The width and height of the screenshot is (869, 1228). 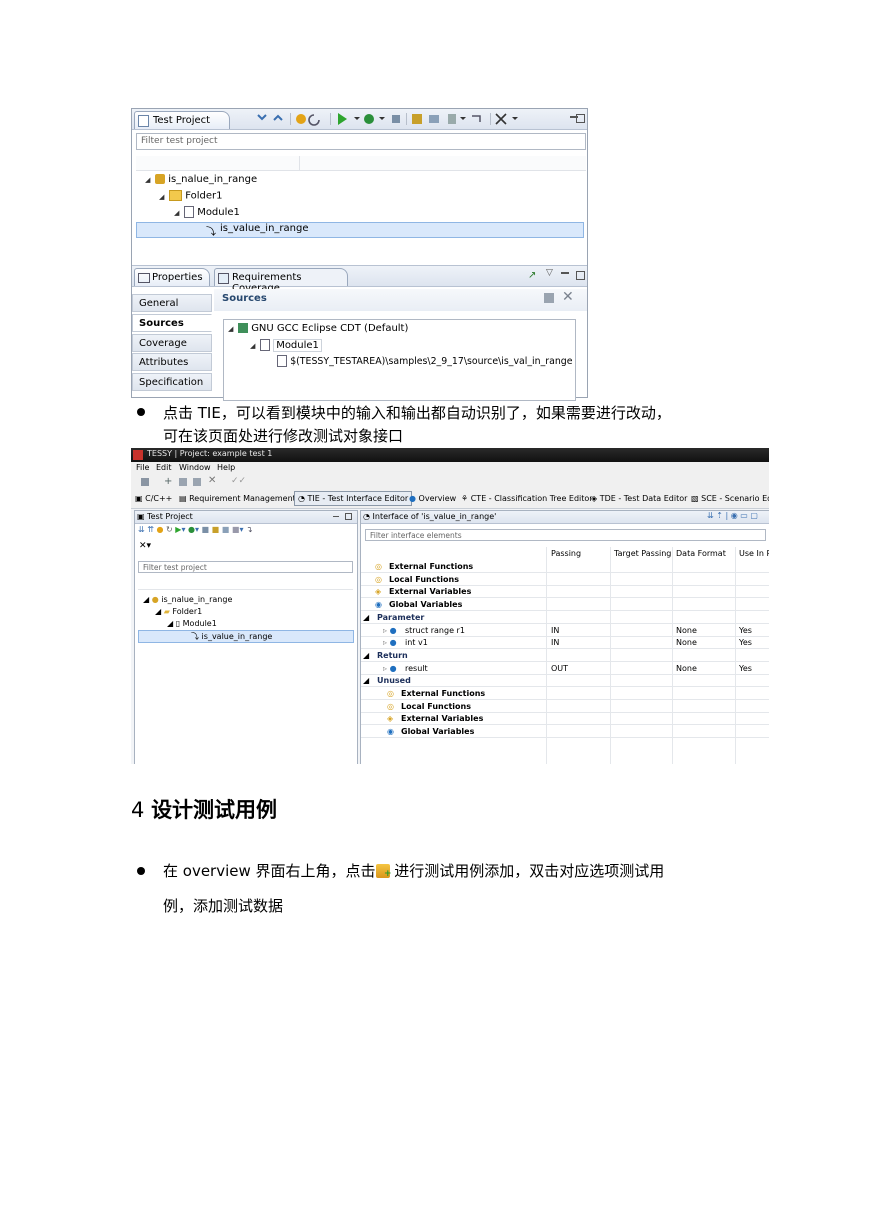 What do you see at coordinates (265, 345) in the screenshot?
I see `module-icon` at bounding box center [265, 345].